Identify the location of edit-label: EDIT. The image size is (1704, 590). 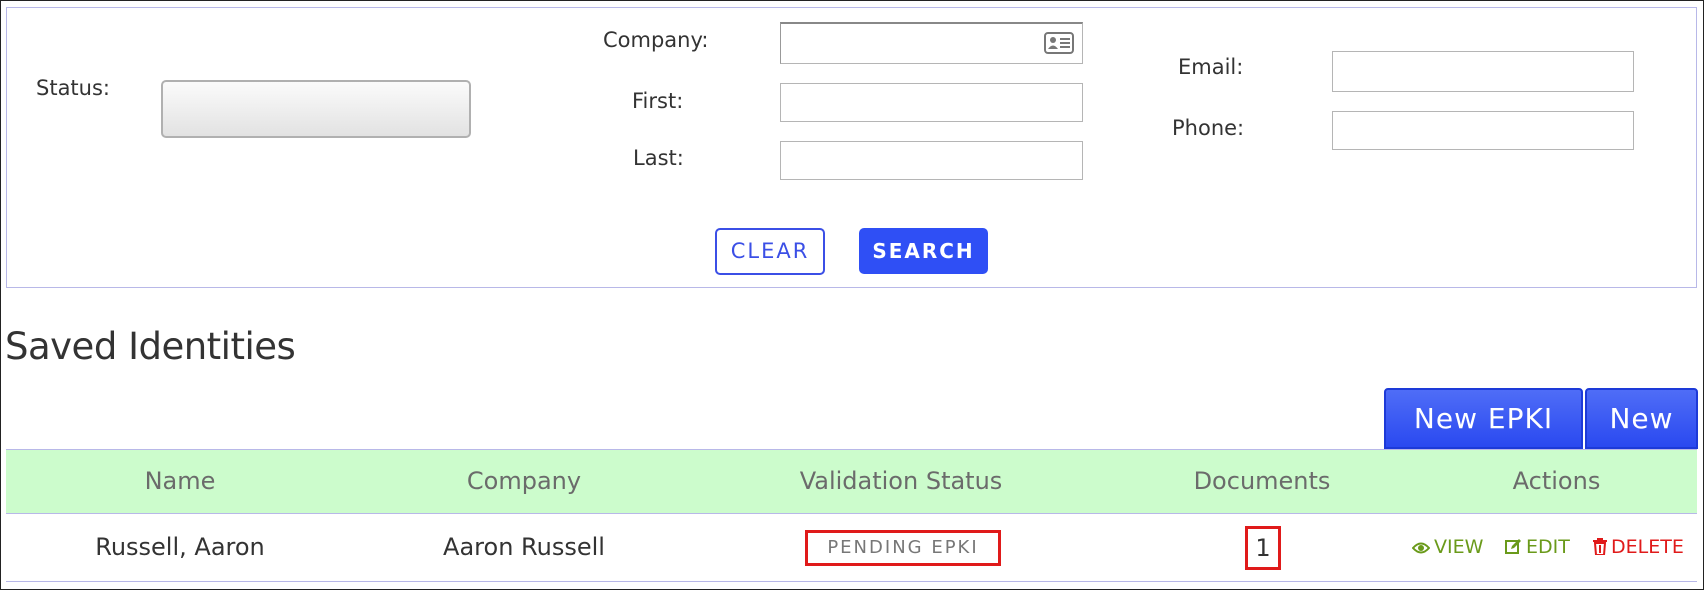
(1548, 547).